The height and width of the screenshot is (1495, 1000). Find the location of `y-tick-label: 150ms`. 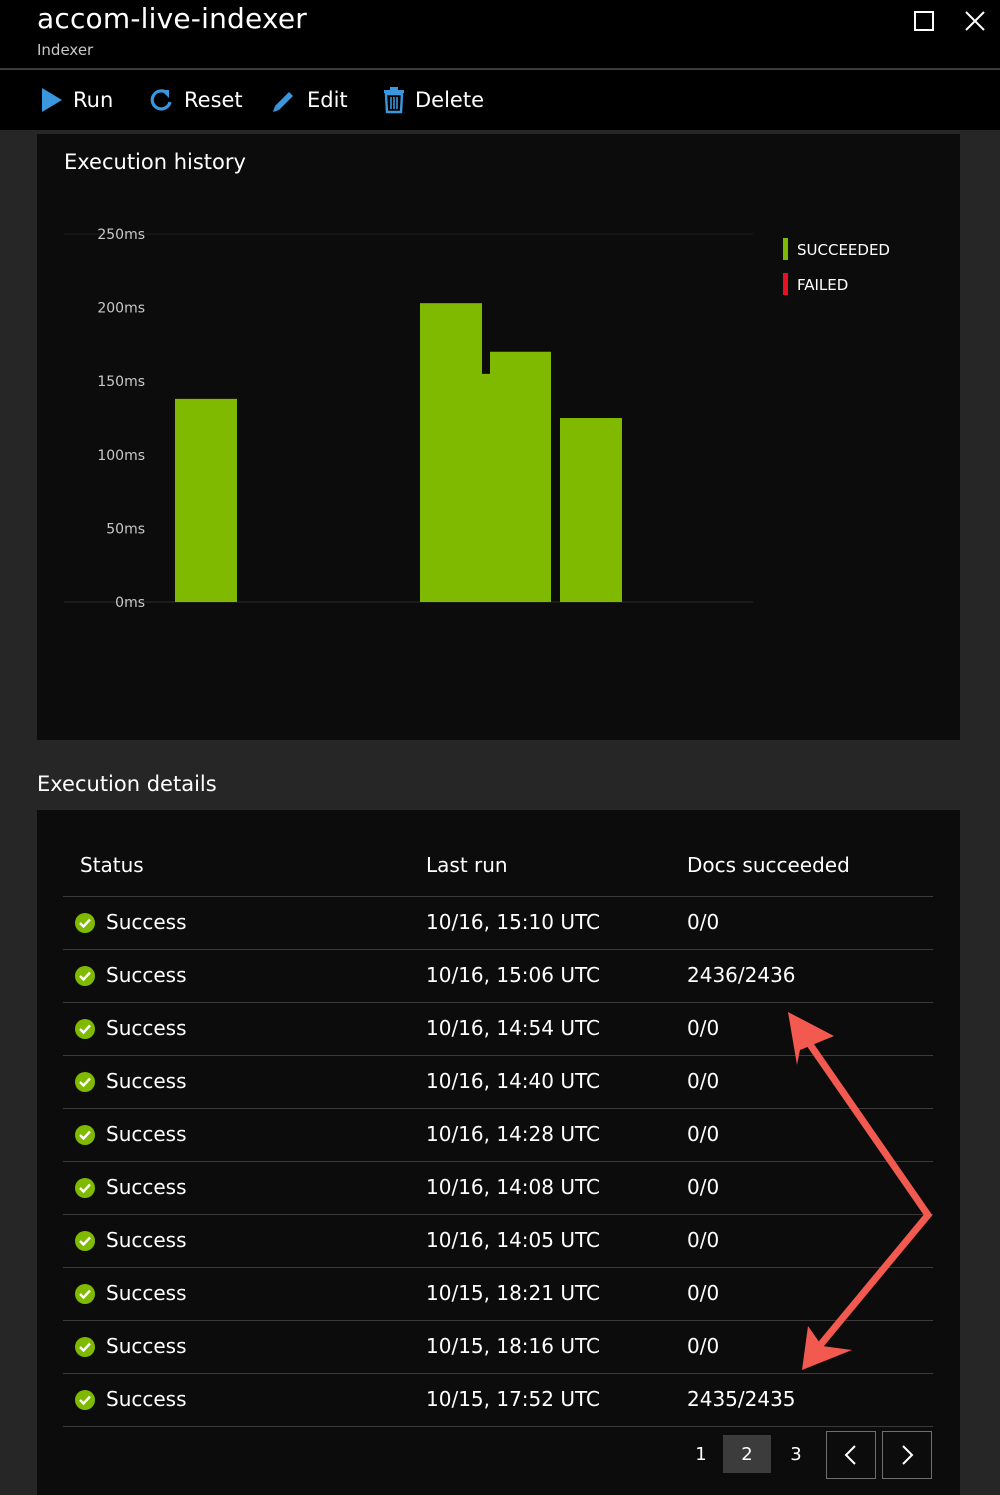

y-tick-label: 150ms is located at coordinates (121, 382).